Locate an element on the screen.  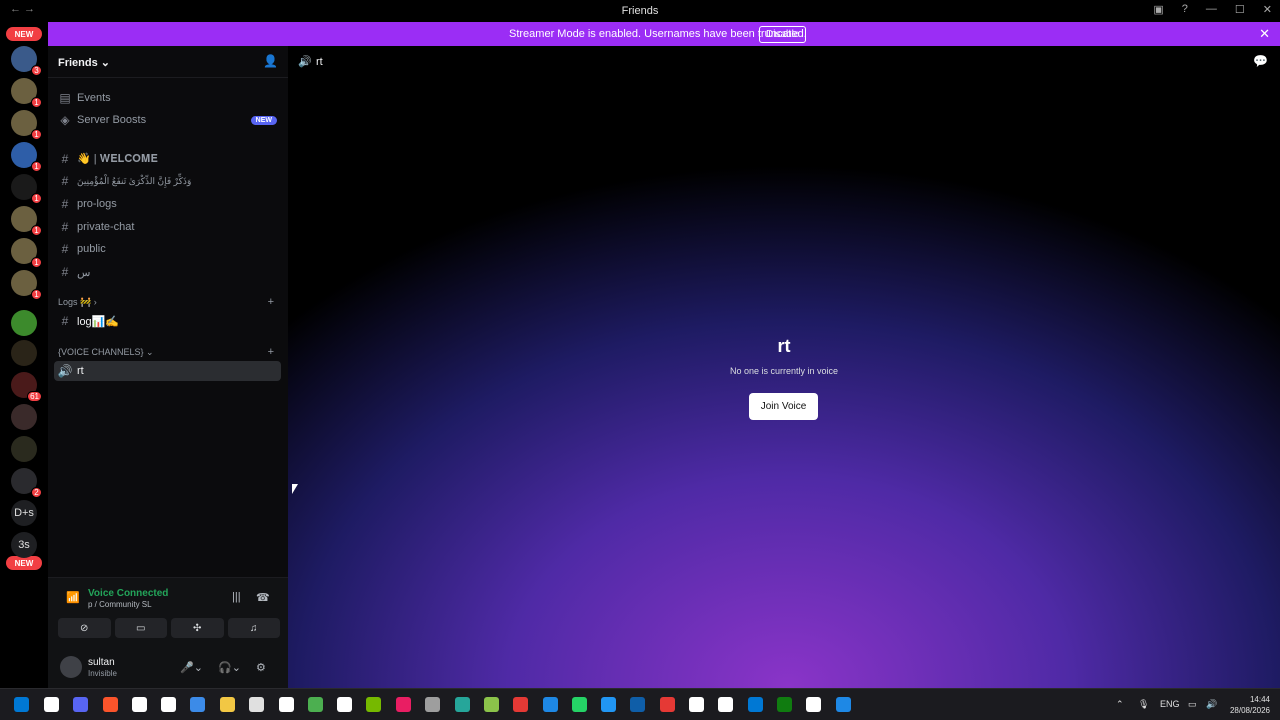
voice-location: p / Community SL is located at coordinates (120, 604).